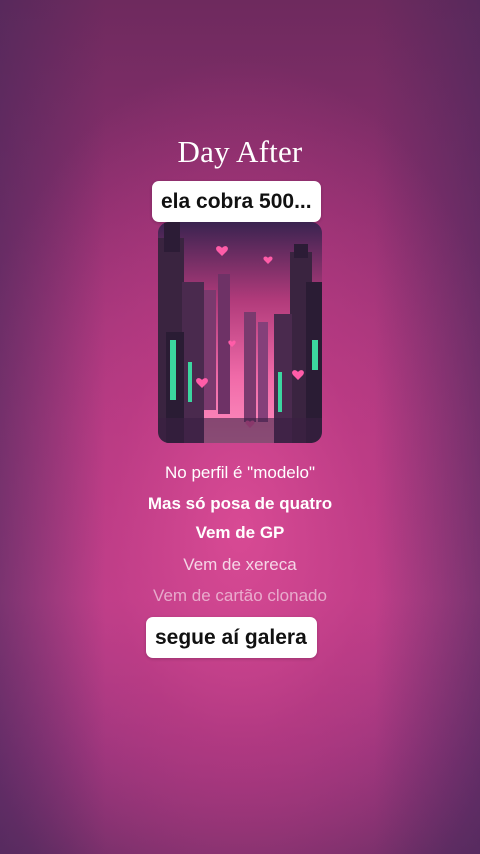 The image size is (480, 854). I want to click on lyric-line-5: Vem de cartão clonado, so click(240, 595).